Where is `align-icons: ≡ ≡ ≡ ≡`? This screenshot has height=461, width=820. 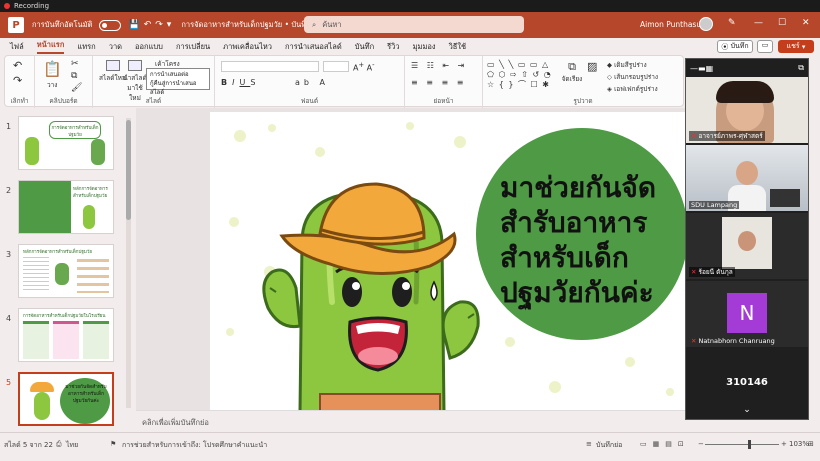
align-icons: ≡ ≡ ≡ ≡ is located at coordinates (438, 82).